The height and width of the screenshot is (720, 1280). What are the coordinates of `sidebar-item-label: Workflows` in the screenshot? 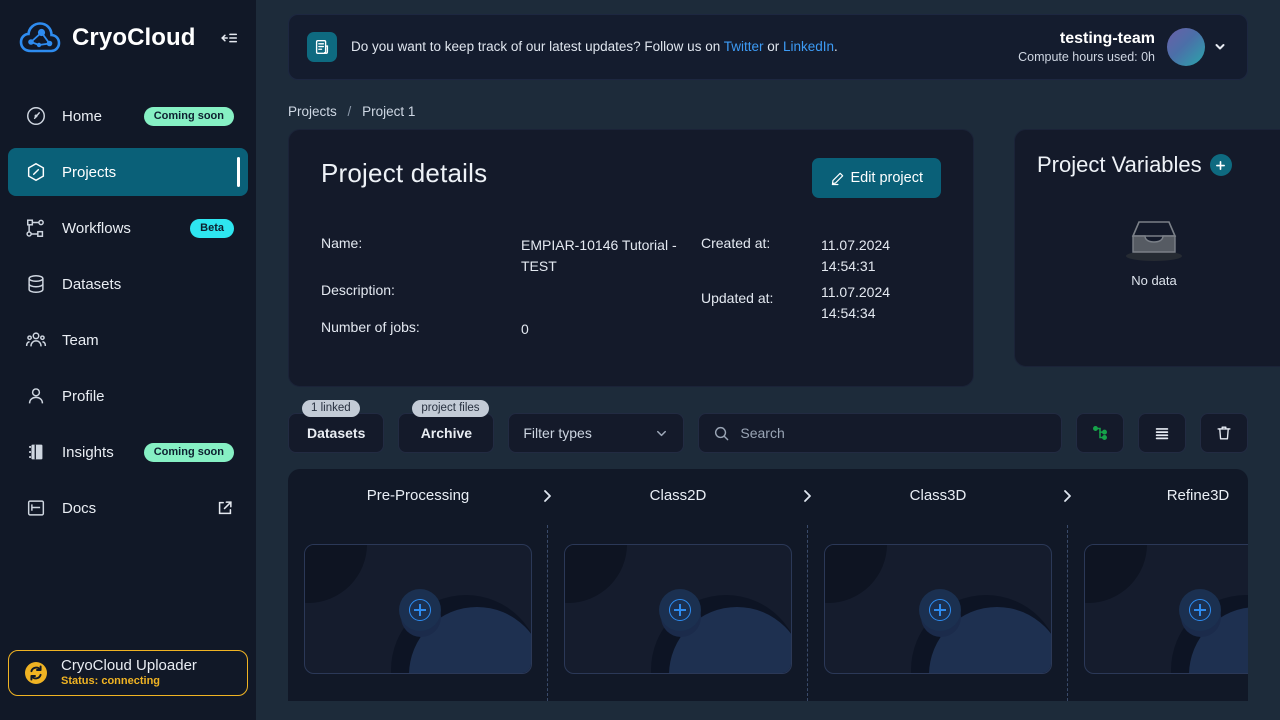 It's located at (96, 228).